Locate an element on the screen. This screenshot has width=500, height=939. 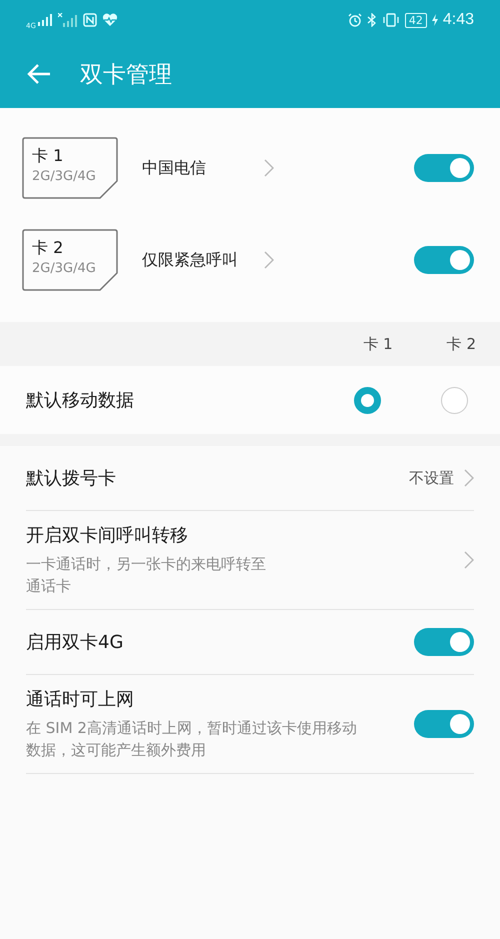
carrier-link: 中国电信 is located at coordinates (197, 168).